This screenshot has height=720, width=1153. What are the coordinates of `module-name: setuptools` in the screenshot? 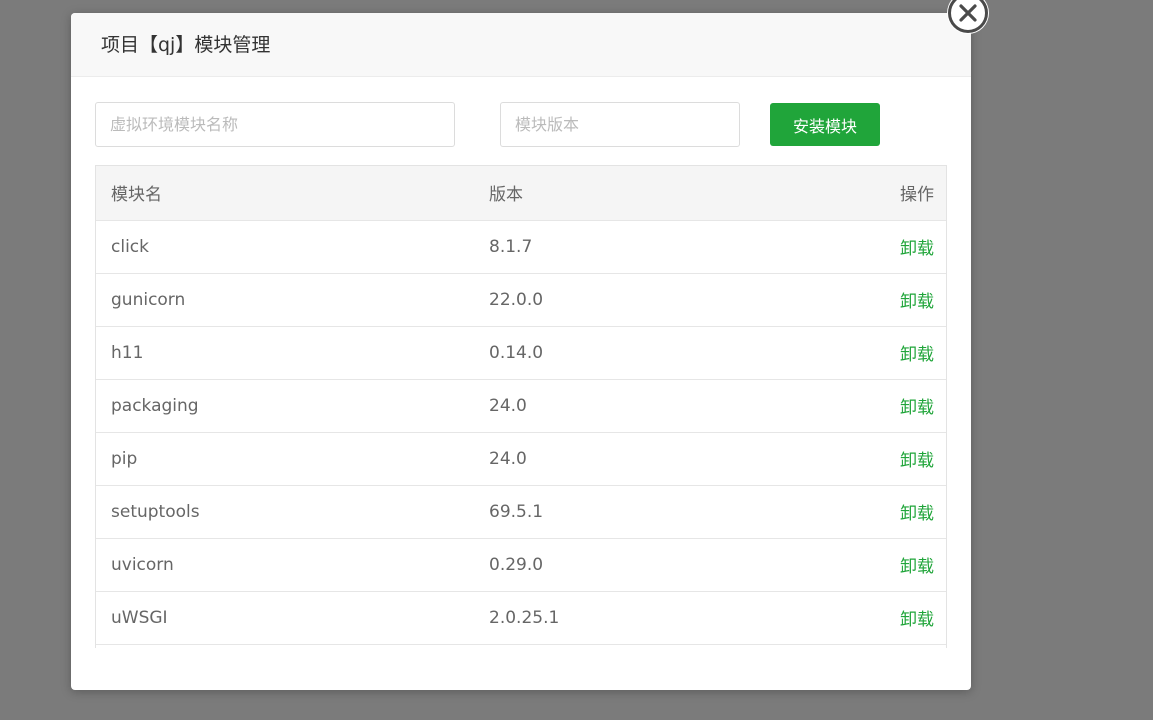 It's located at (285, 512).